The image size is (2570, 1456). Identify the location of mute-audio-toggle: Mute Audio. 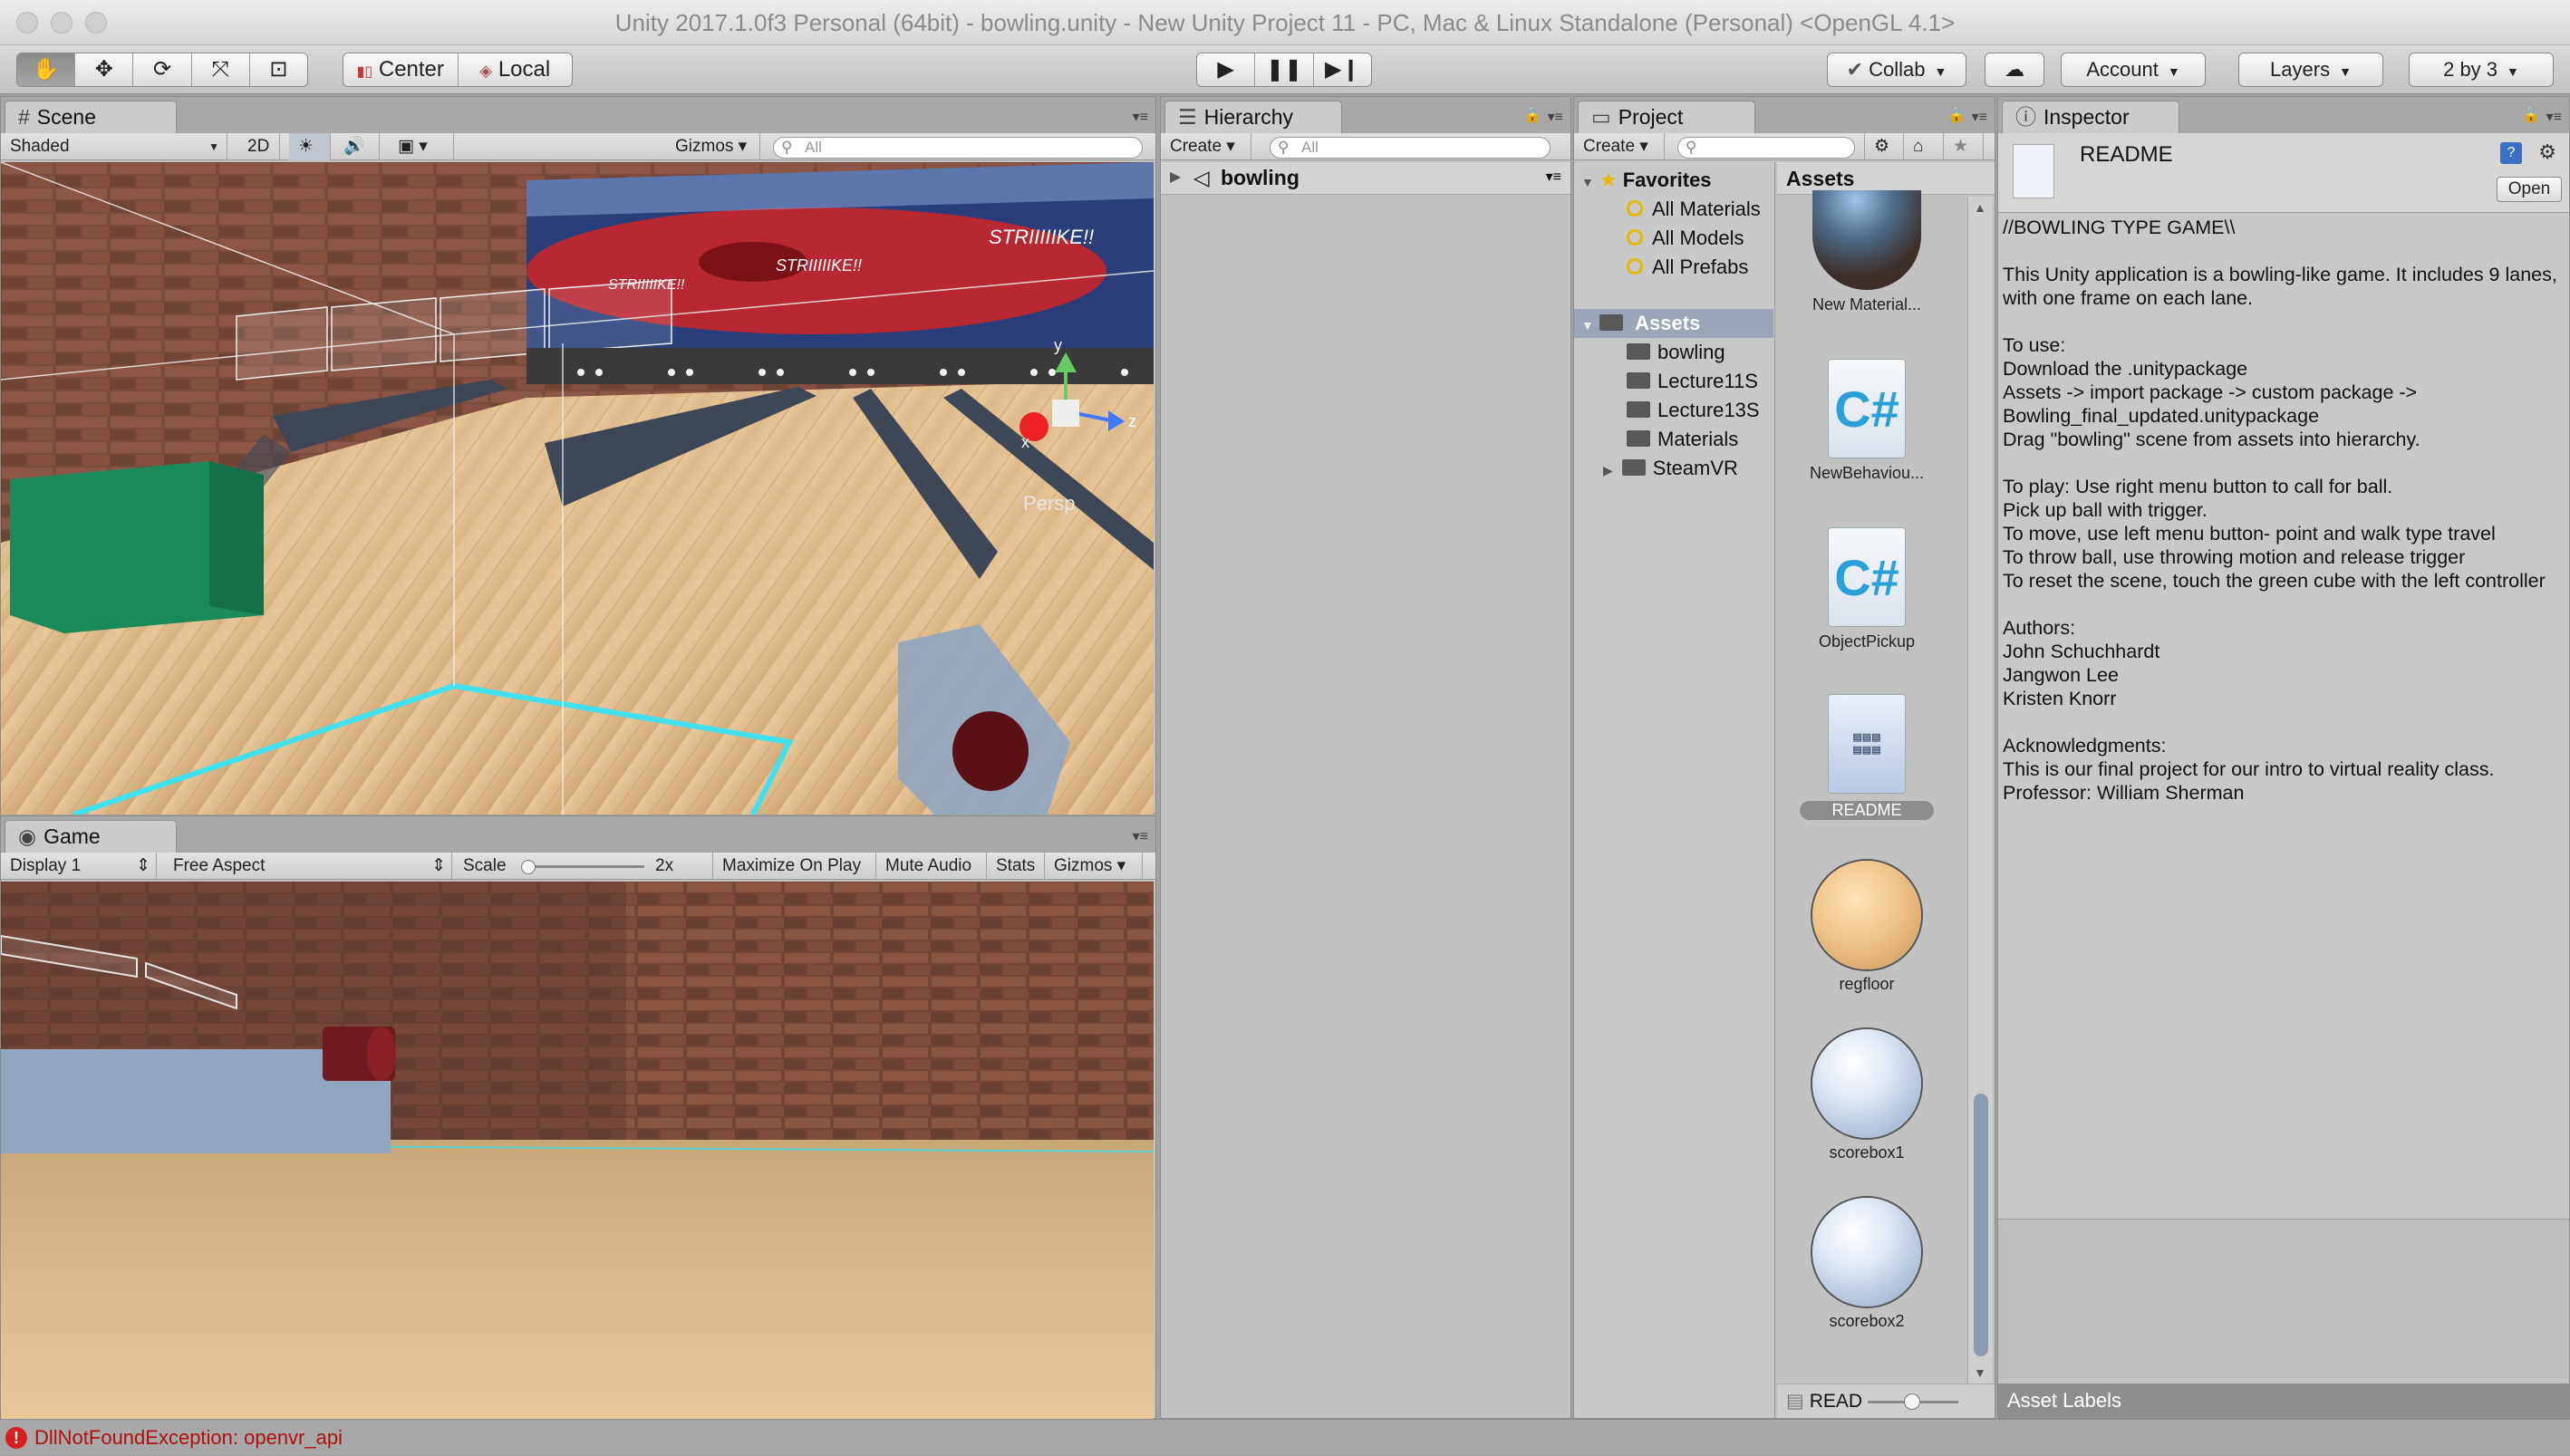
(931, 866).